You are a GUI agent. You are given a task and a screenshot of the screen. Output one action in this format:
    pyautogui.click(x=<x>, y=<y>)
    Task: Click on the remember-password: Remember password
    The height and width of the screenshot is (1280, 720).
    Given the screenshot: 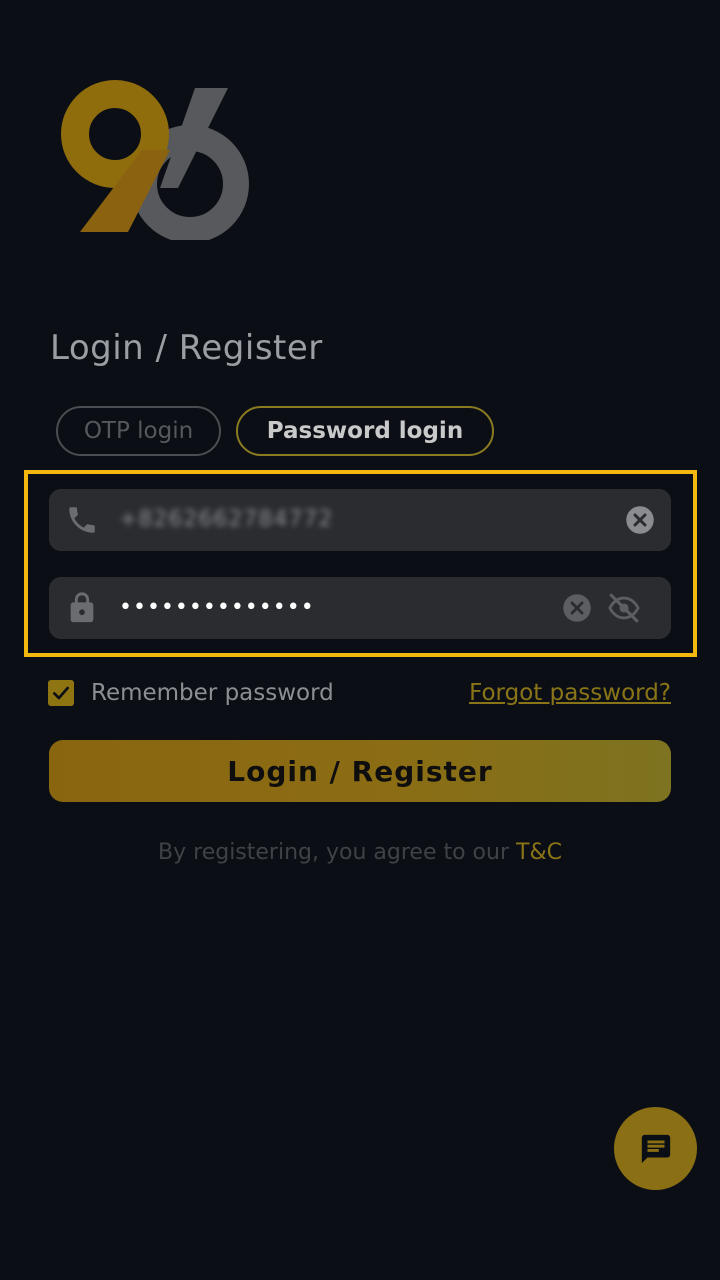 What is the action you would take?
    pyautogui.click(x=191, y=693)
    